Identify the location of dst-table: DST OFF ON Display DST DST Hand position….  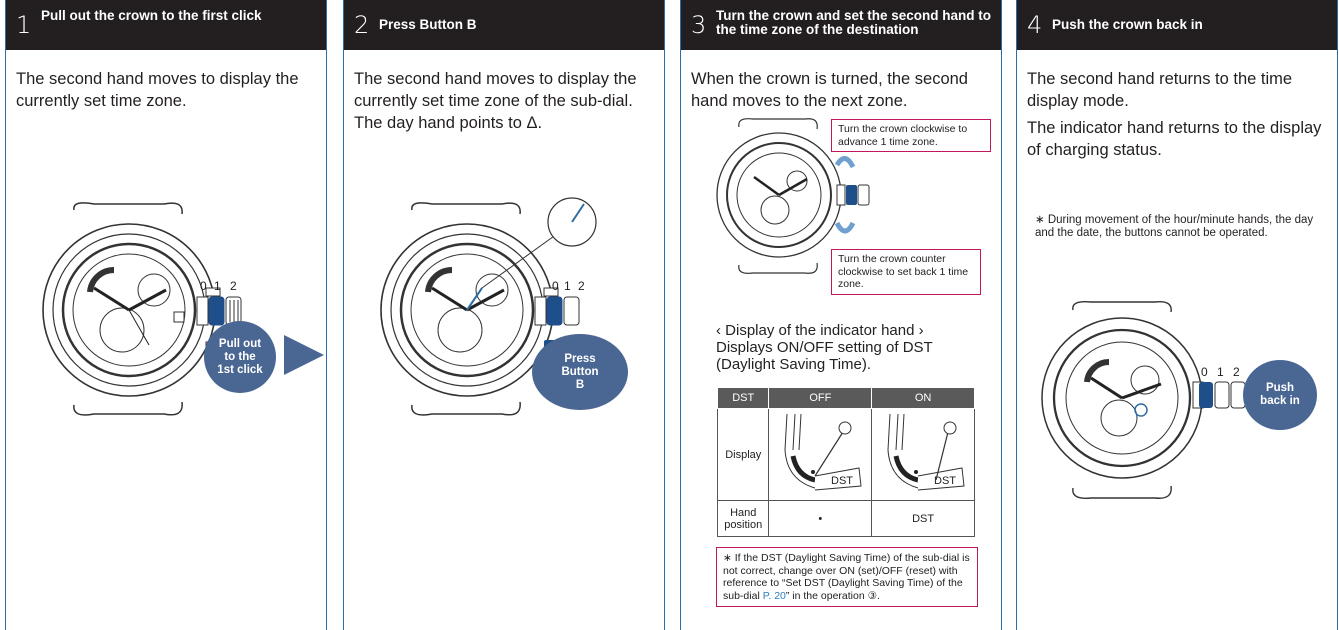
(845, 462).